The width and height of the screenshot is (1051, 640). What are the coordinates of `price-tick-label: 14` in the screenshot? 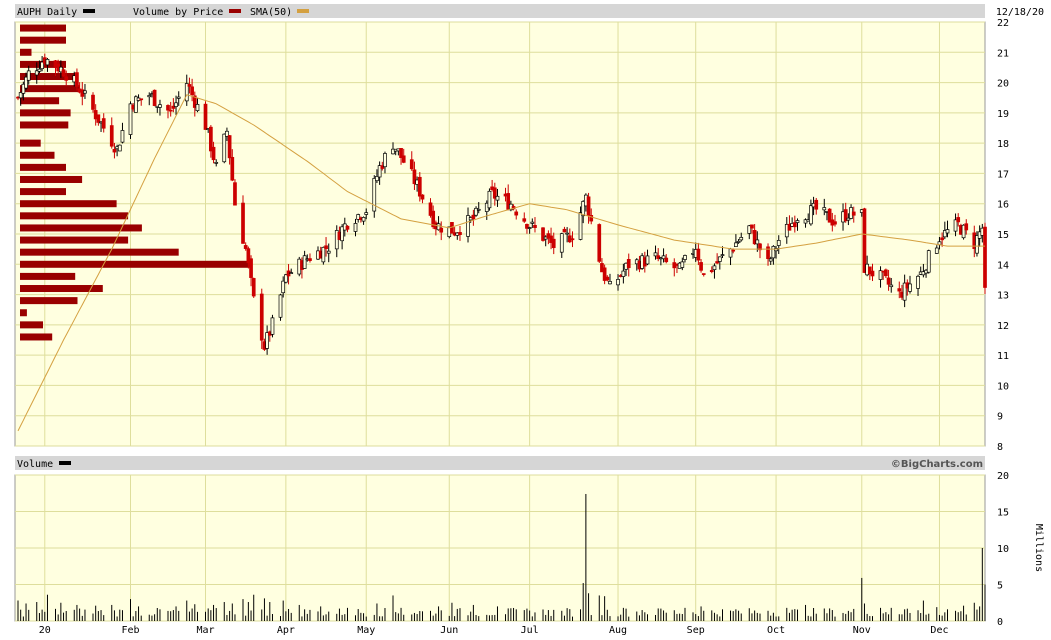 It's located at (1003, 265).